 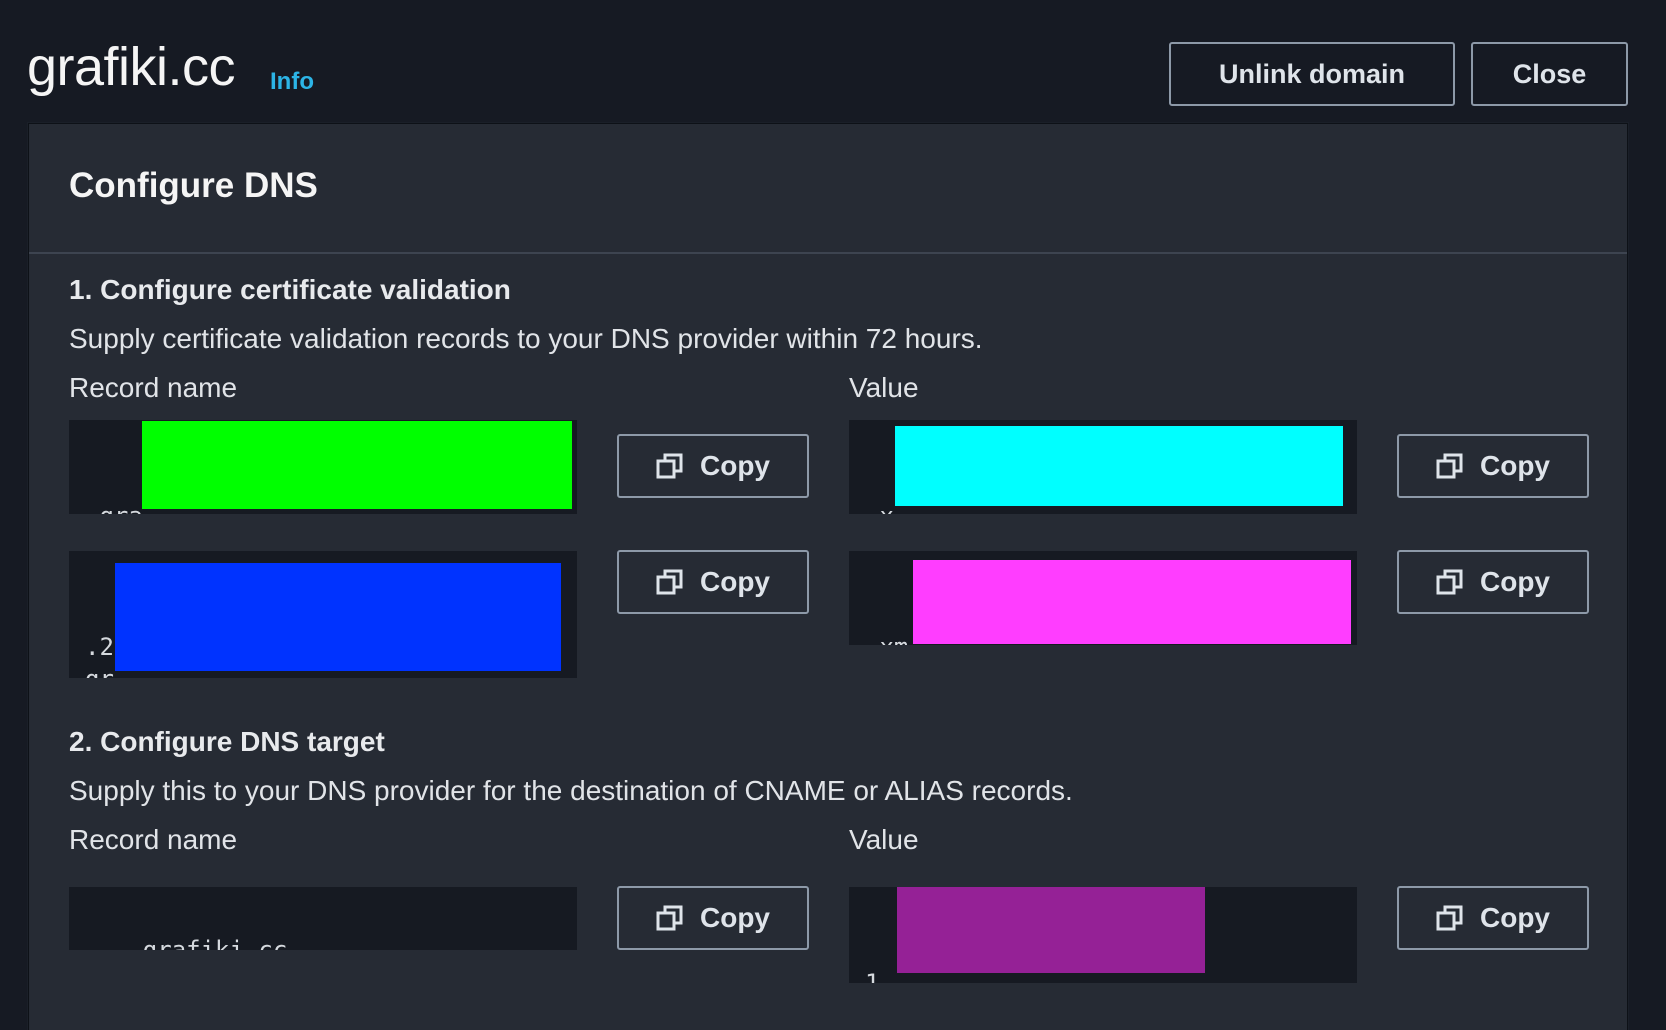 I want to click on dns-target-title: 2. Configure DNS target, so click(x=227, y=741).